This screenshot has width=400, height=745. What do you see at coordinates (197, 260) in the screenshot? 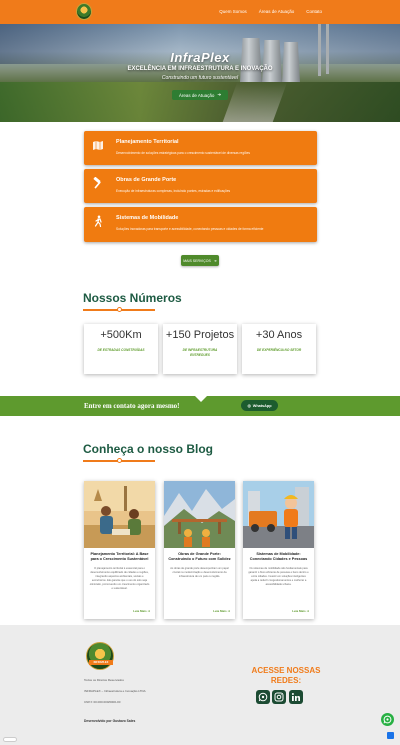
I see `more-services-label: MAIS SERVIÇOS` at bounding box center [197, 260].